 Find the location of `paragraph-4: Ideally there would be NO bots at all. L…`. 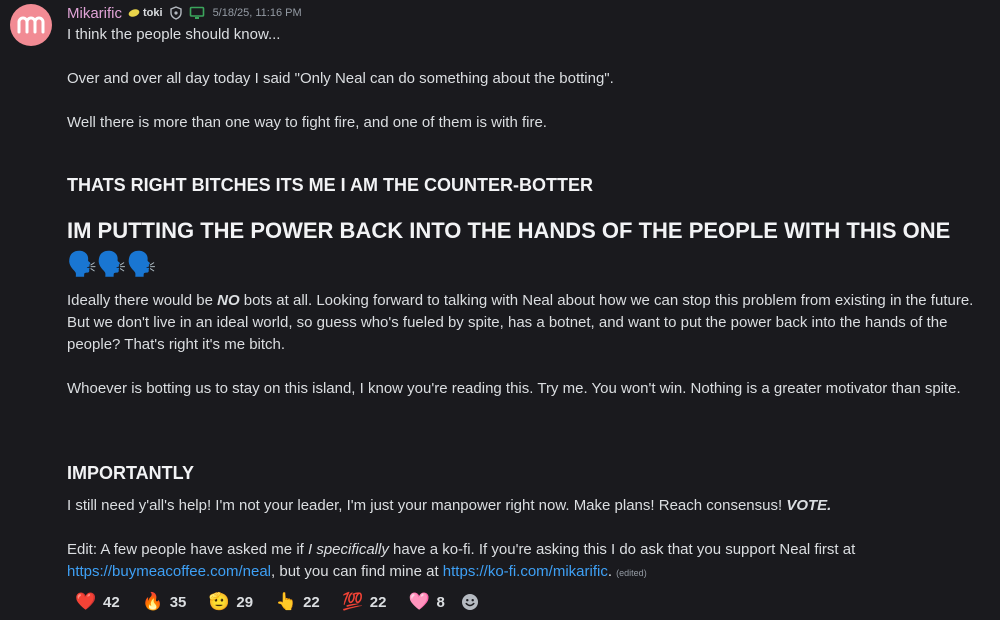

paragraph-4: Ideally there would be NO bots at all. L… is located at coordinates (529, 323).